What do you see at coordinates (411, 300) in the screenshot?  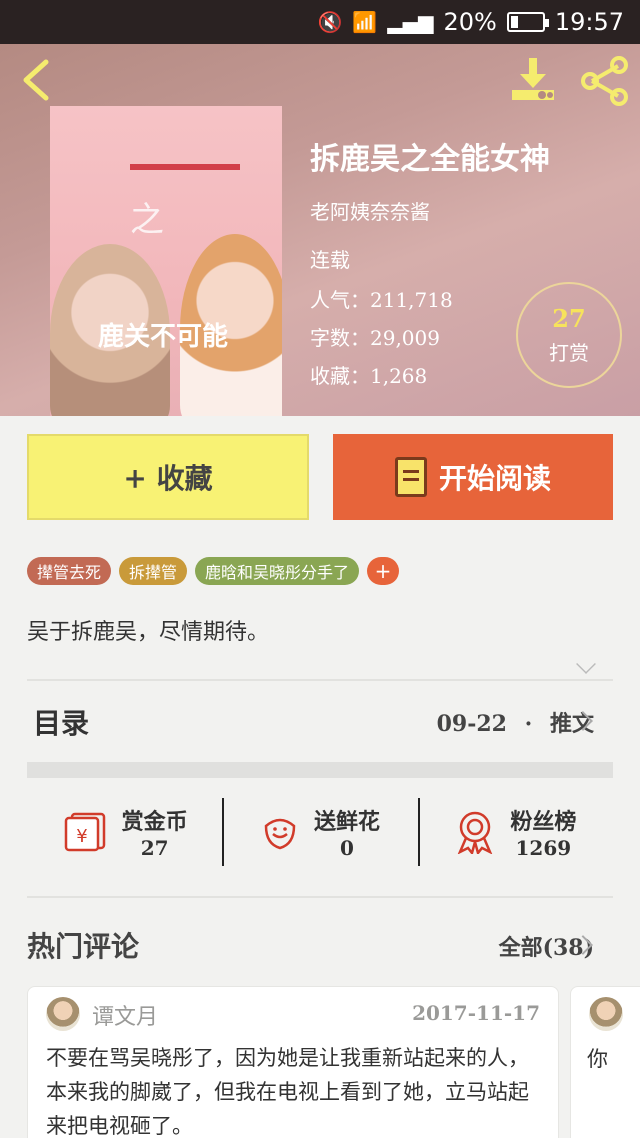 I see `popularity-value: 211,718` at bounding box center [411, 300].